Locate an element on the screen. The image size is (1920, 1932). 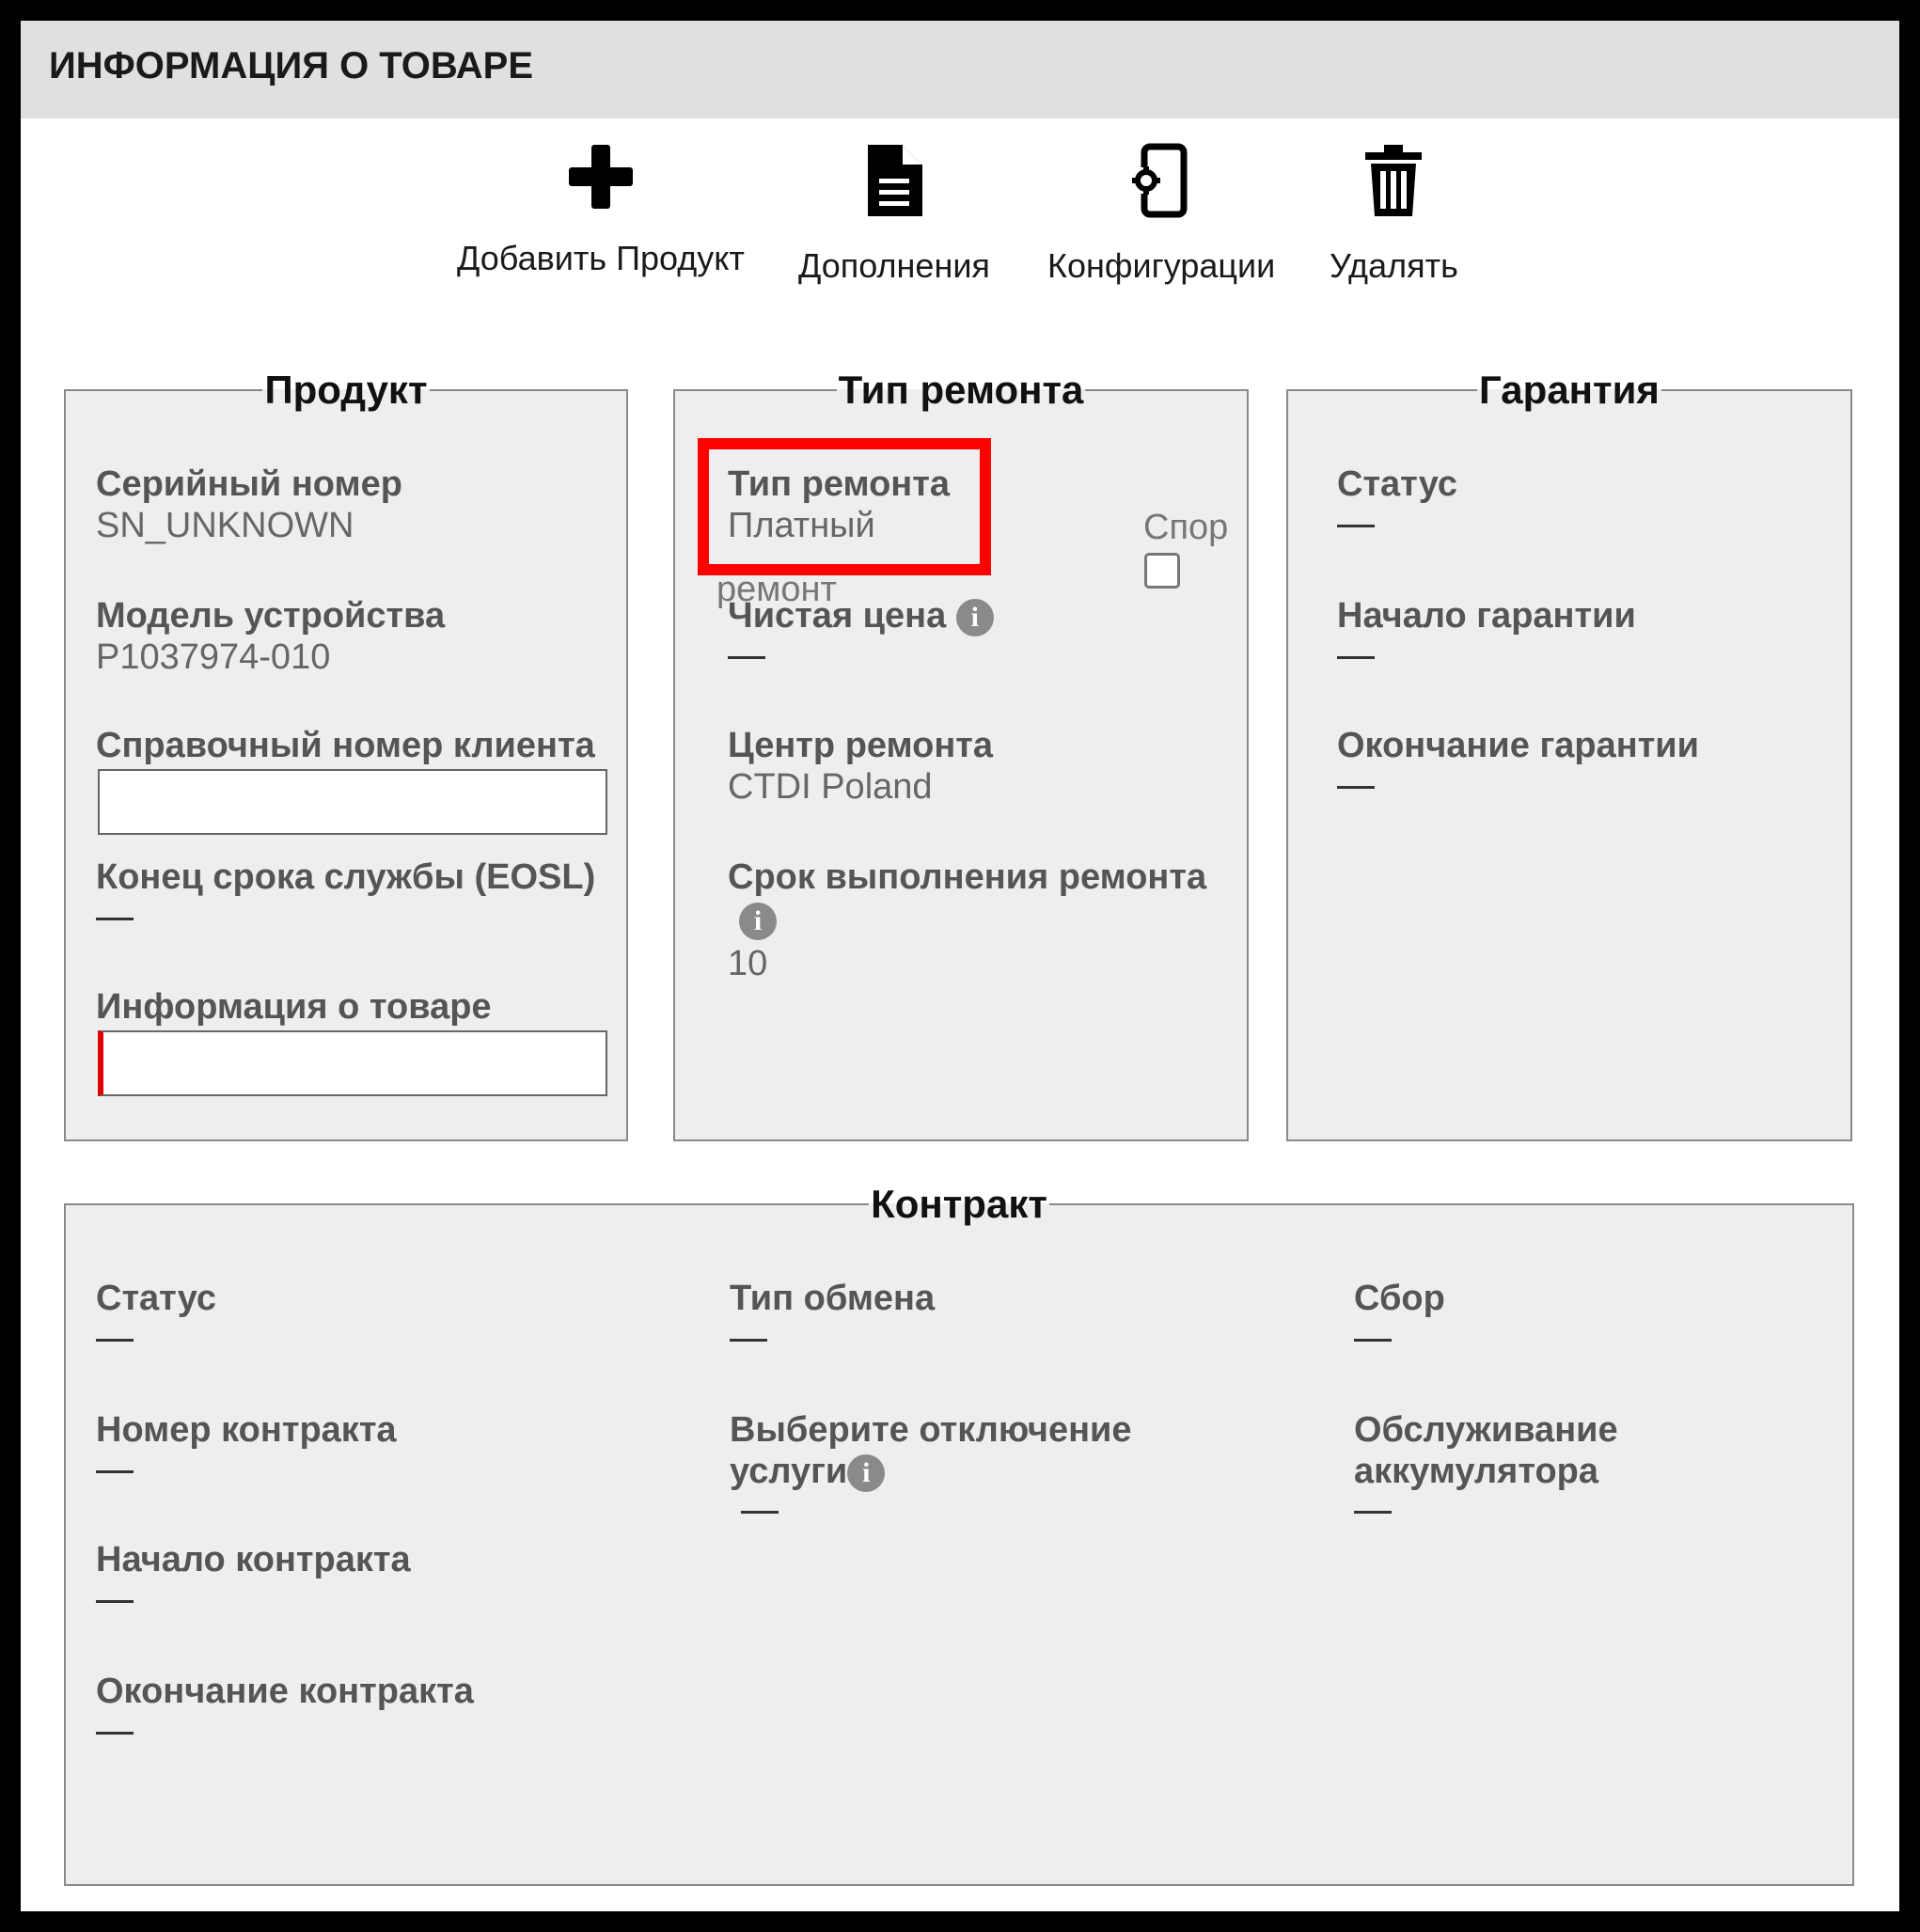
warranty-end-field: Окончание гарантии is located at coordinates (1518, 758).